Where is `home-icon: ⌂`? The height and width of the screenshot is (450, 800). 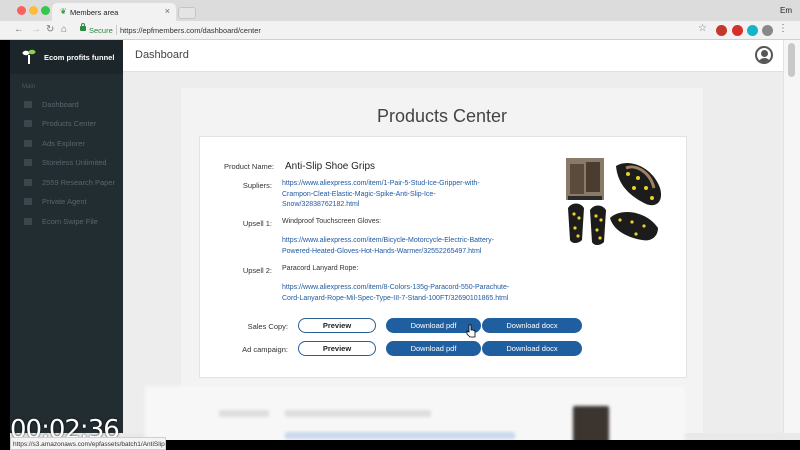
home-icon: ⌂ is located at coordinates (64, 30).